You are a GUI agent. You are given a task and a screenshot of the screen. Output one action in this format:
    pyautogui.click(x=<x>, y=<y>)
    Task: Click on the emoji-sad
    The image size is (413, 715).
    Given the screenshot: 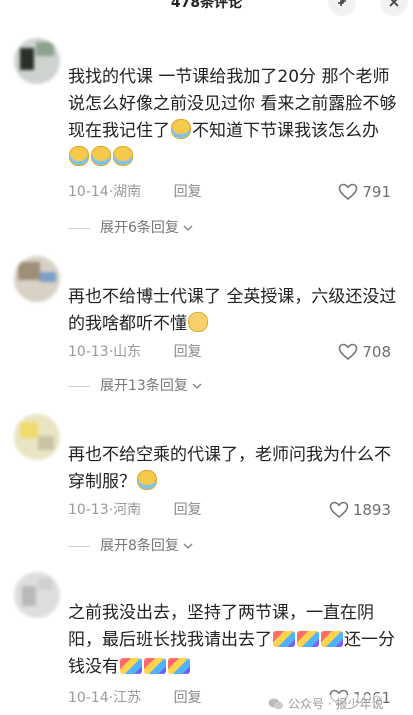 What is the action you would take?
    pyautogui.click(x=198, y=322)
    